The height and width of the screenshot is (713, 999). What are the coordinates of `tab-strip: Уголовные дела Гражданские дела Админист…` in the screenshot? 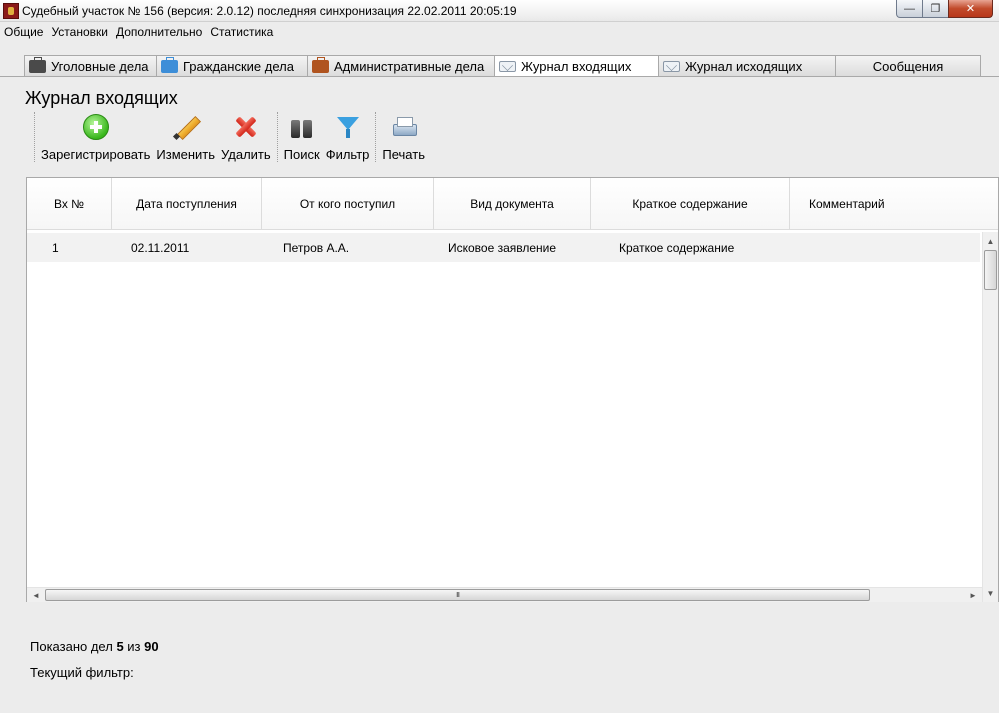 It's located at (502, 66).